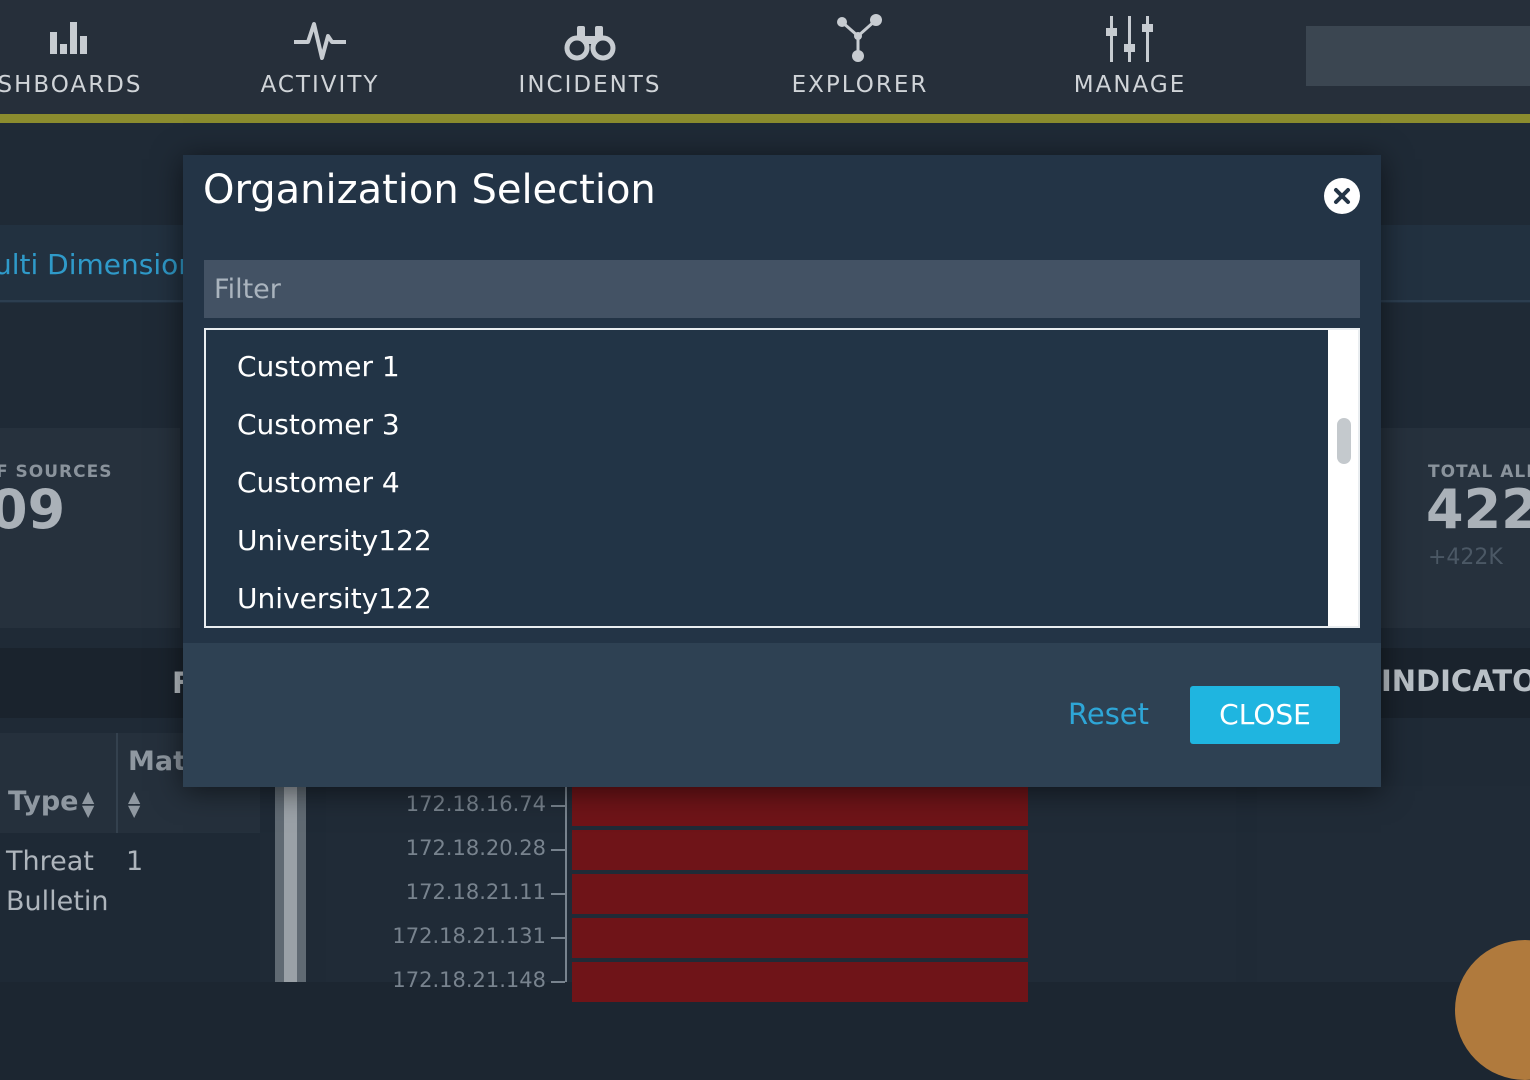 The width and height of the screenshot is (1530, 1080). Describe the element at coordinates (43, 801) in the screenshot. I see `table-header-type: Type` at that location.